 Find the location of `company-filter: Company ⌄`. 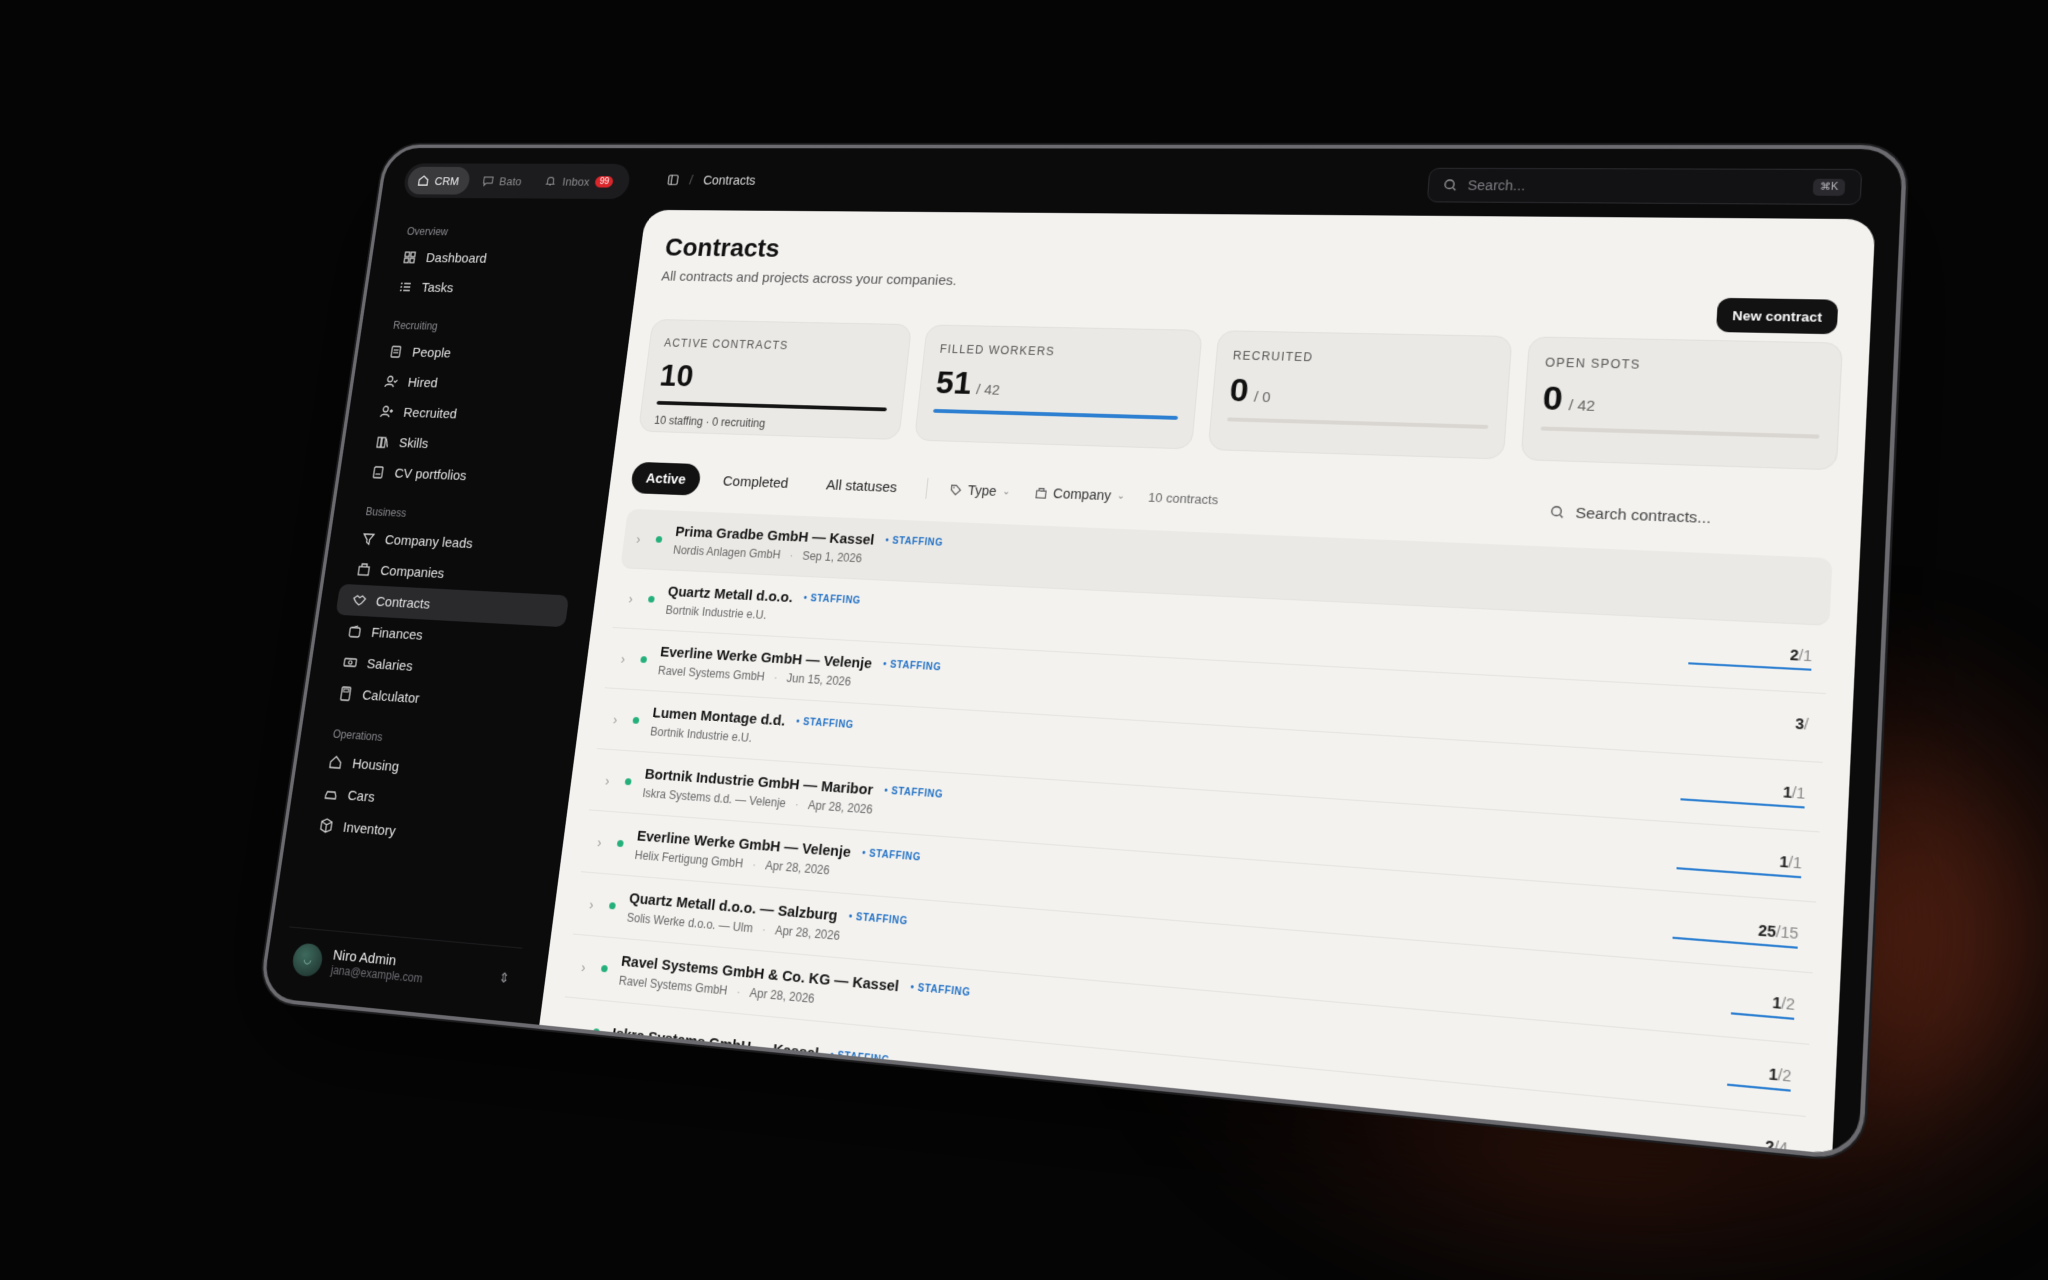

company-filter: Company ⌄ is located at coordinates (1080, 494).